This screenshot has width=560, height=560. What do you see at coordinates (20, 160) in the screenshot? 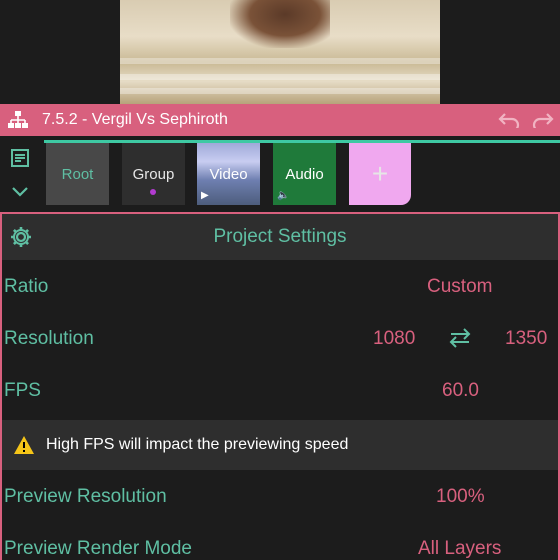
I see `list-icon` at bounding box center [20, 160].